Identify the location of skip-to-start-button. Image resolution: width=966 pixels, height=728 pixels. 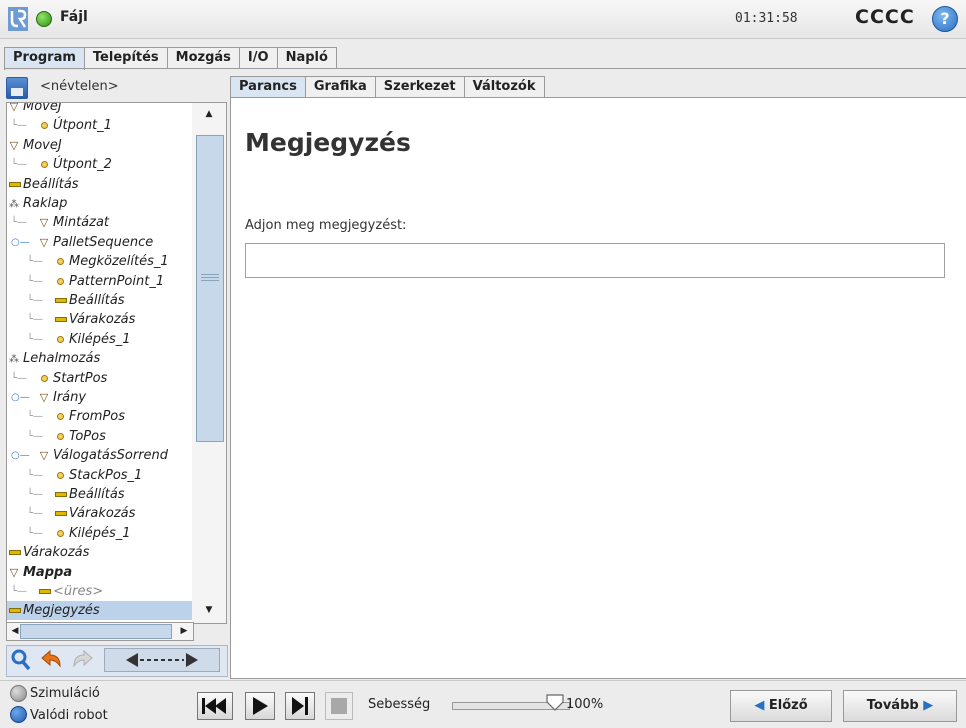
(215, 706).